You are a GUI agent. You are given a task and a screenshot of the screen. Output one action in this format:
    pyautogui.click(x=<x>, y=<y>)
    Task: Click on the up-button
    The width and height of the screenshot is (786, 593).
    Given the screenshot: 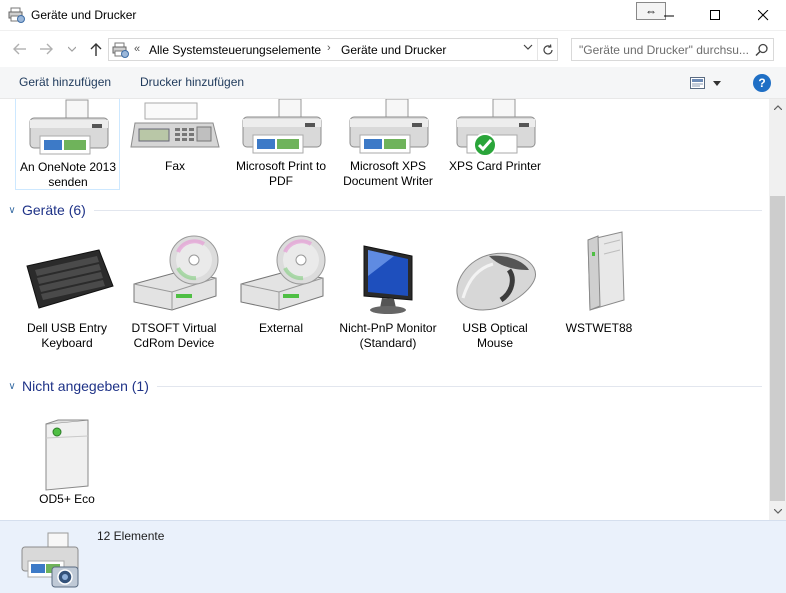 What is the action you would take?
    pyautogui.click(x=96, y=49)
    